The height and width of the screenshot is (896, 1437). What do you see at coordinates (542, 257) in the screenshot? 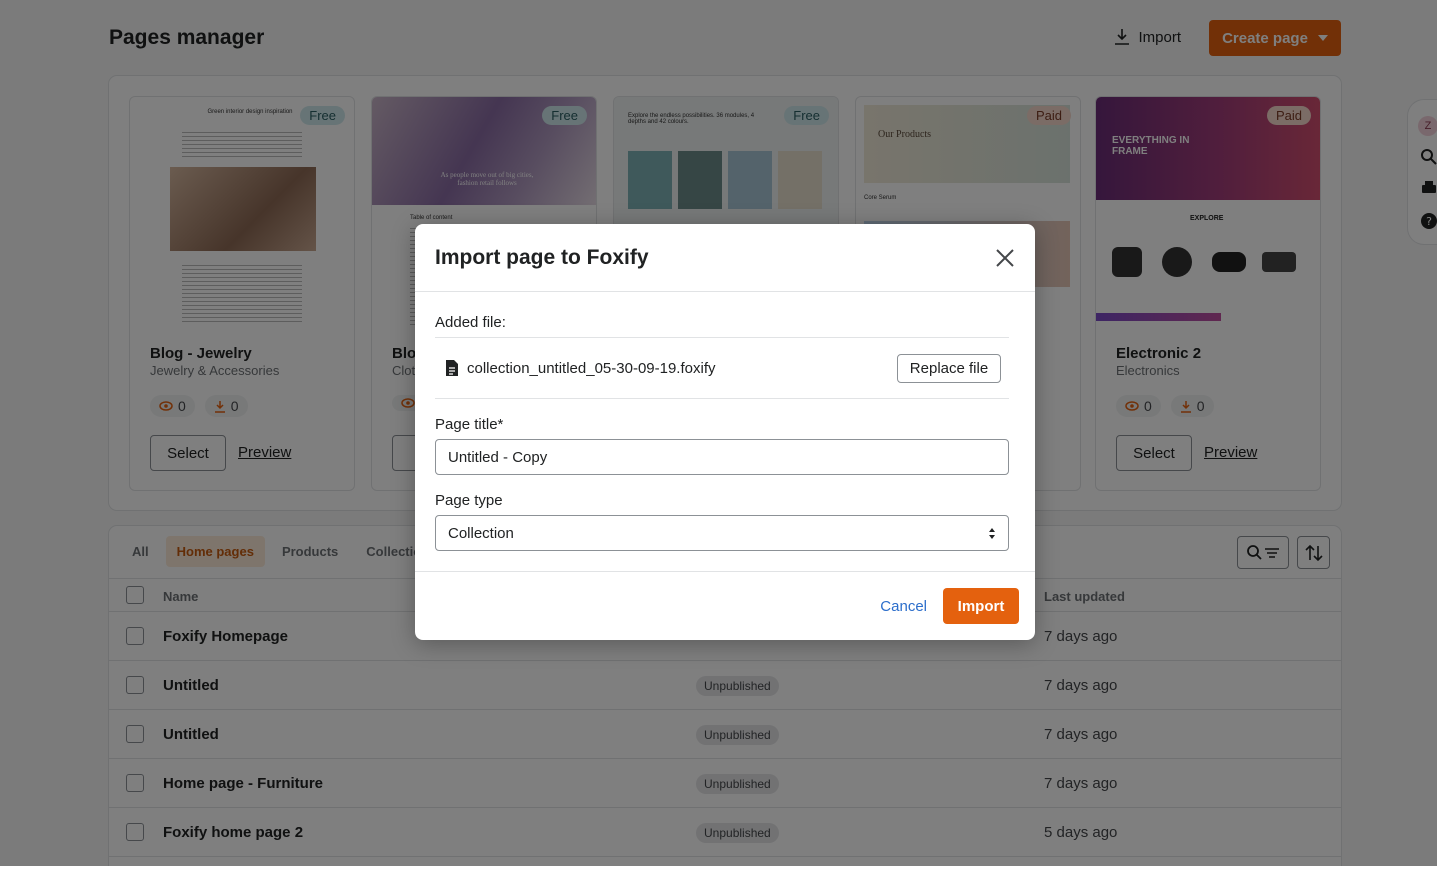
I see `modal-title: Import page to Foxify` at bounding box center [542, 257].